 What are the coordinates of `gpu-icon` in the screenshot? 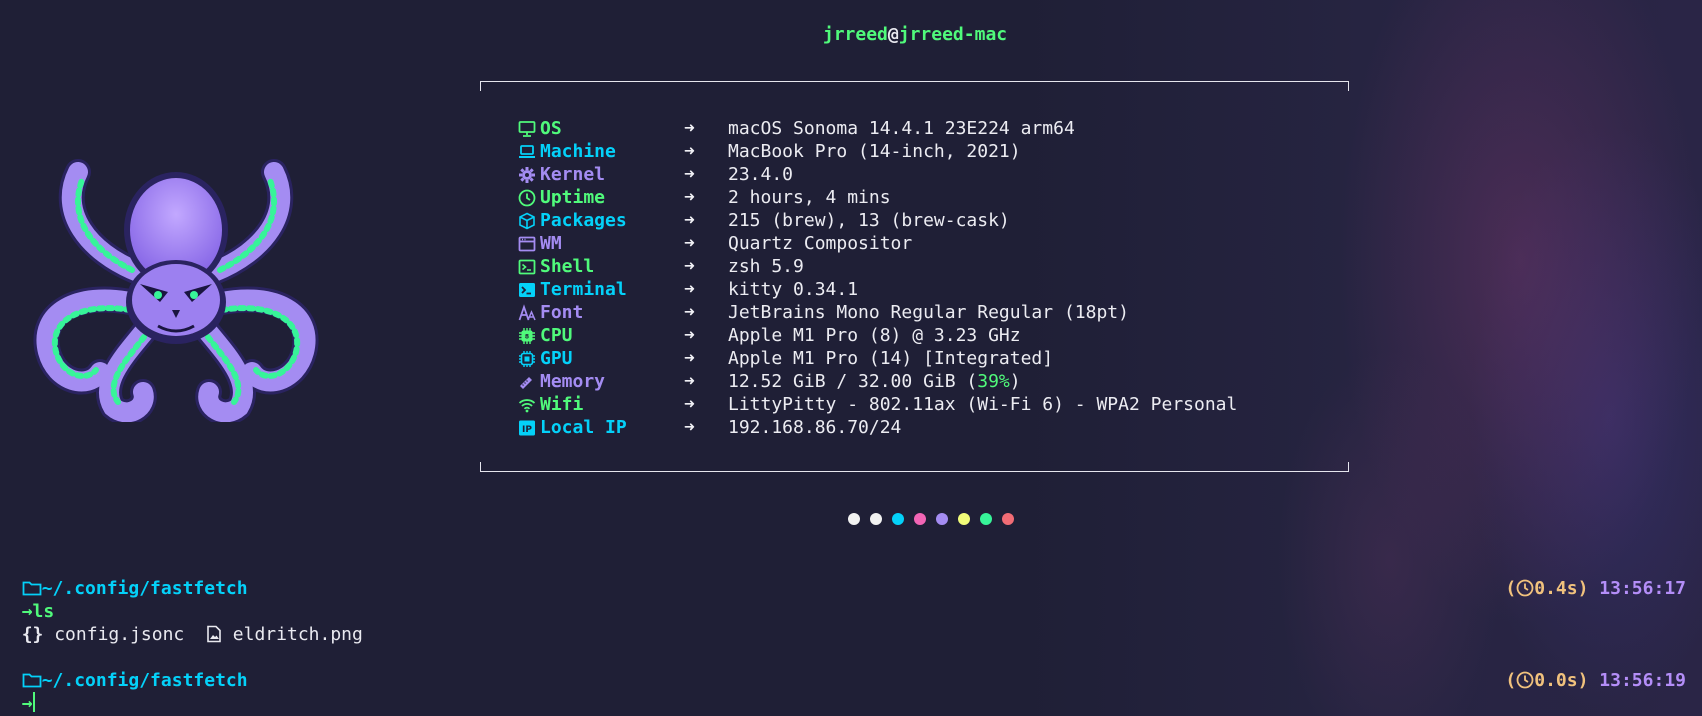 It's located at (527, 359).